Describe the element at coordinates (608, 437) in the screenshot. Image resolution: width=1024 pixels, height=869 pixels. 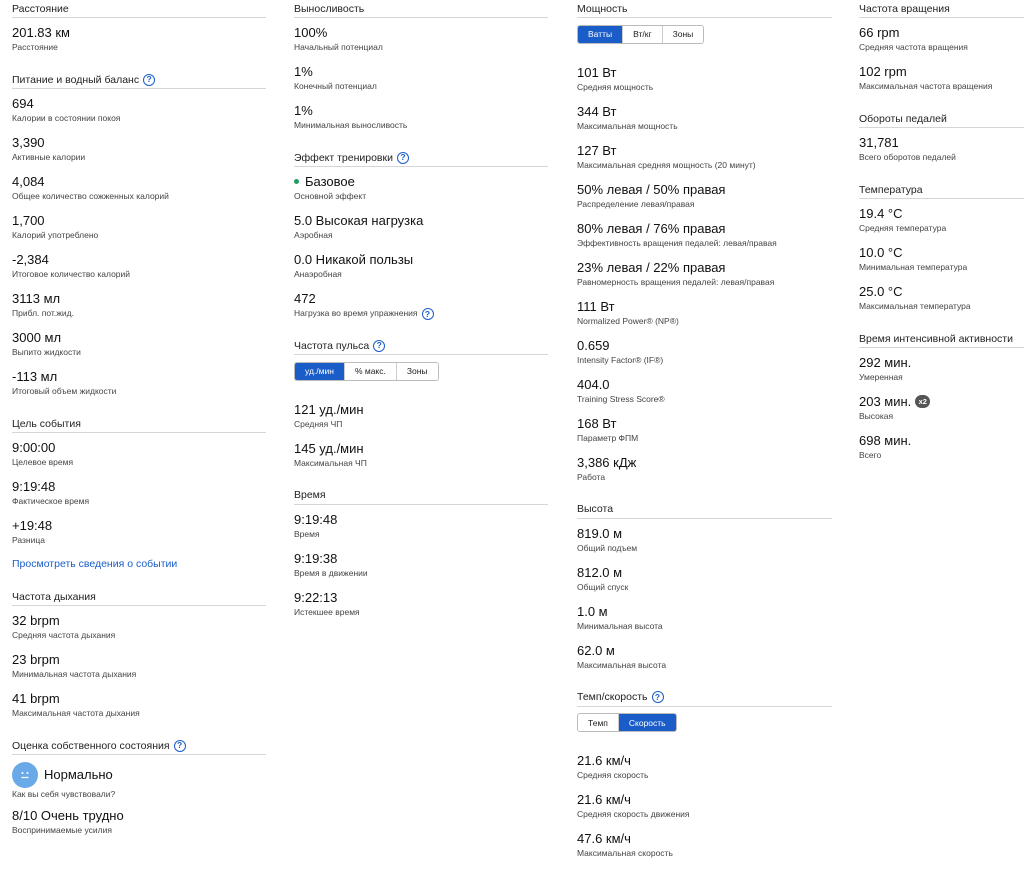
I see `stat-label: Параметр ФПМ` at that location.